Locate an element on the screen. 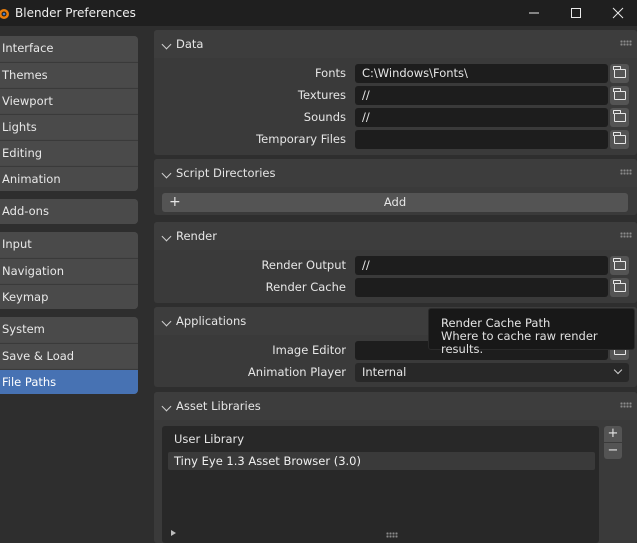  sounds-browse-button is located at coordinates (619, 117).